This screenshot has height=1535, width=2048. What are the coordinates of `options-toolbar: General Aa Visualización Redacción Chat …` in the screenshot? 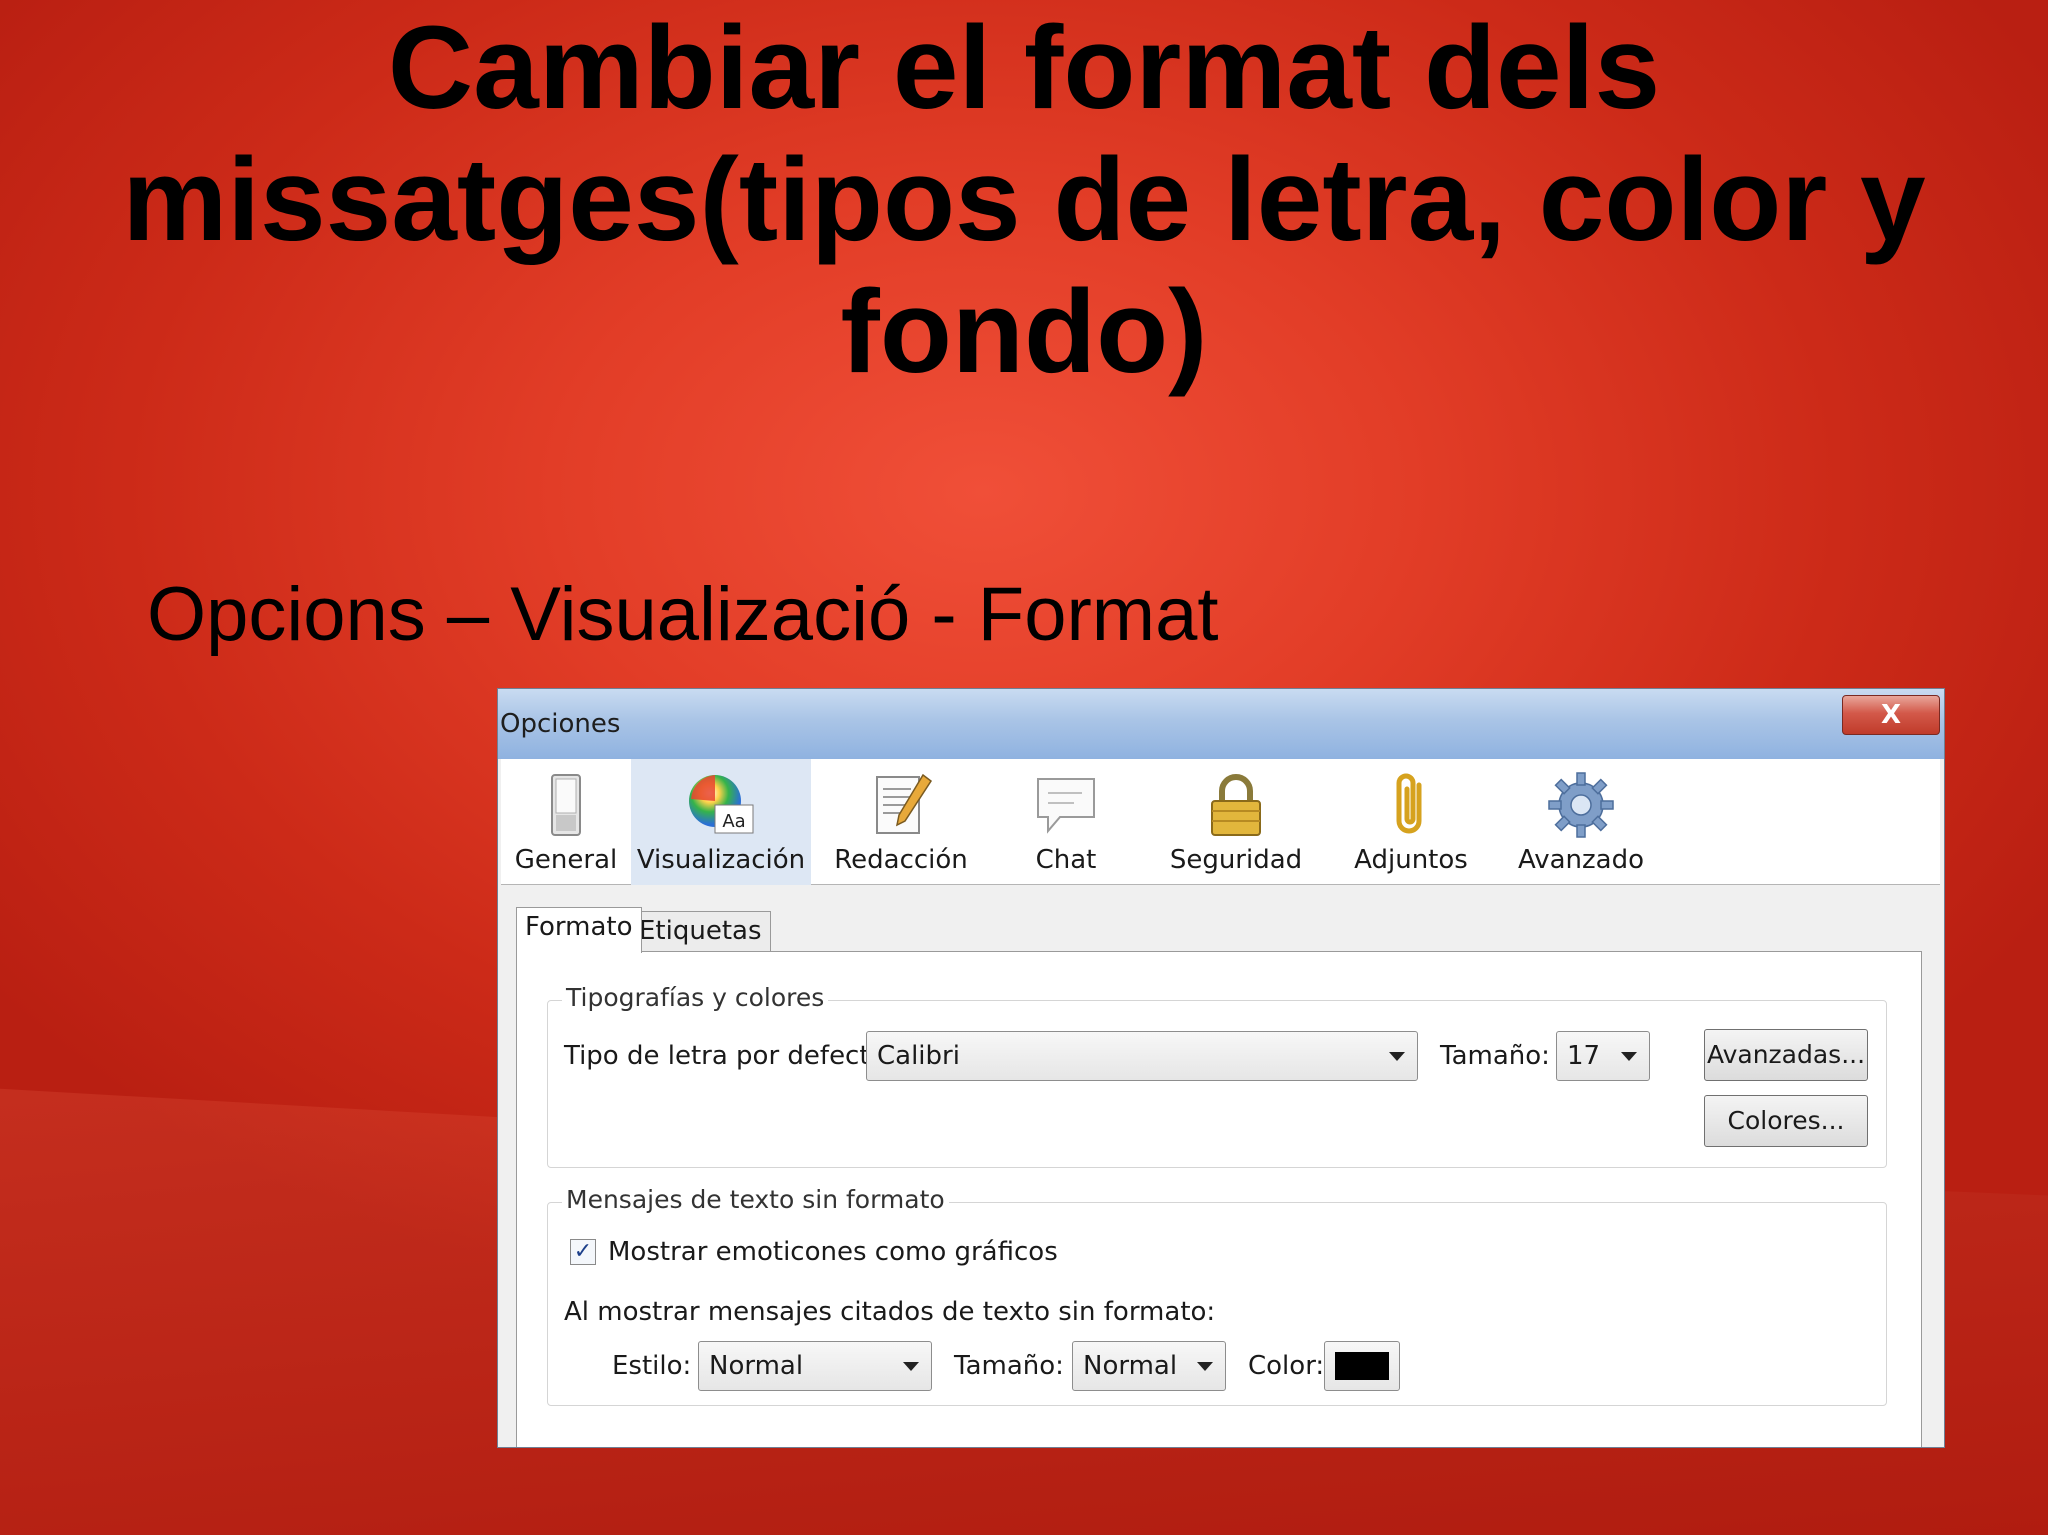 It's located at (1220, 822).